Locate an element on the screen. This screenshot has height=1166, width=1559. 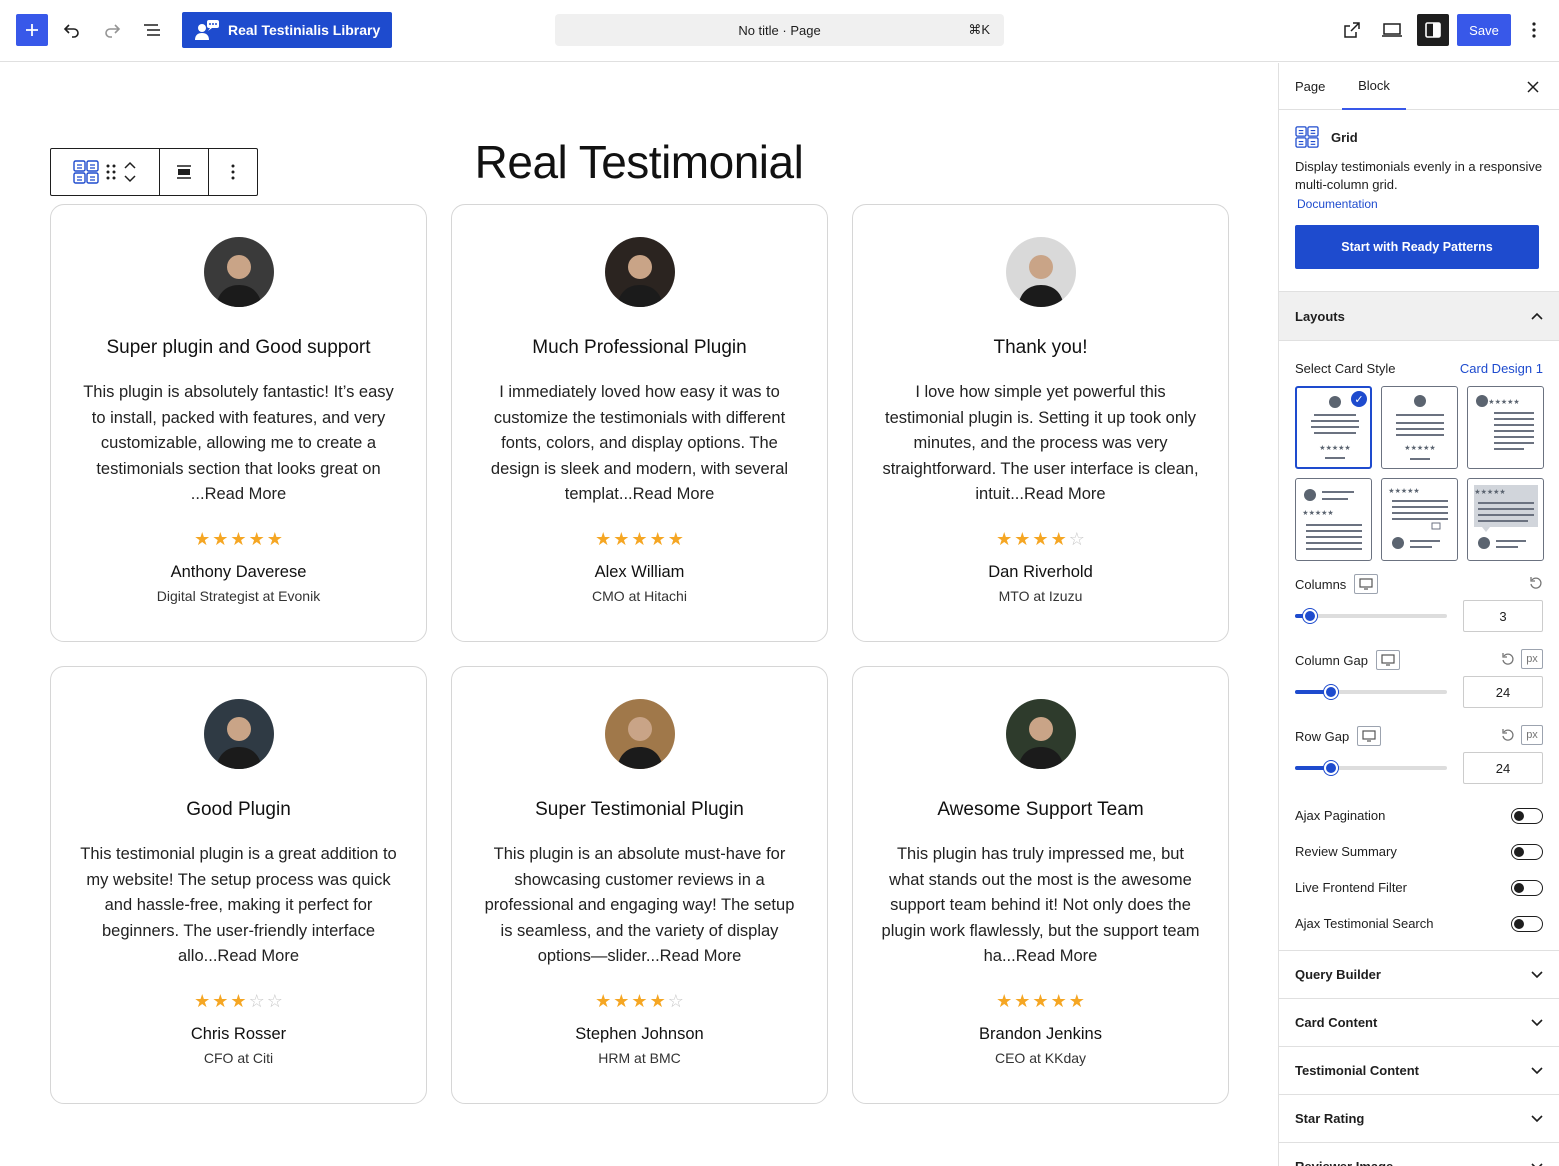
row-gap-slider is located at coordinates (1371, 768).